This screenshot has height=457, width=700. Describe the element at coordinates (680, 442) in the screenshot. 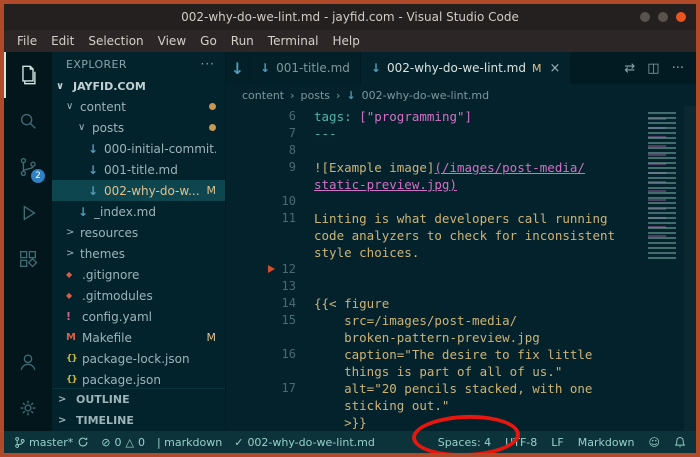

I see `notifications-bell-icon` at that location.